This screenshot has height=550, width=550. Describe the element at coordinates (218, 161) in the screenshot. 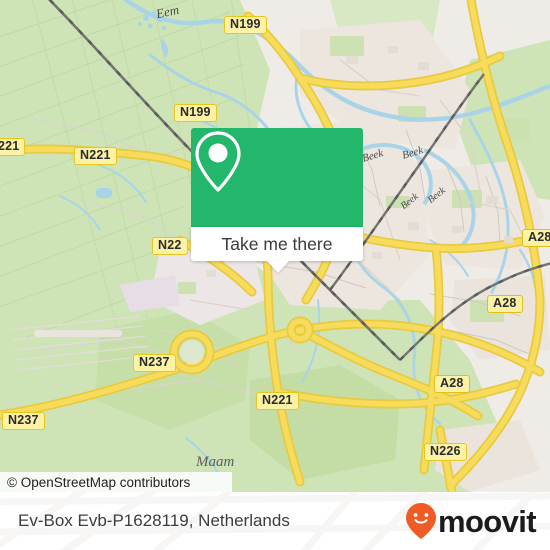

I see `map-pin-icon` at that location.